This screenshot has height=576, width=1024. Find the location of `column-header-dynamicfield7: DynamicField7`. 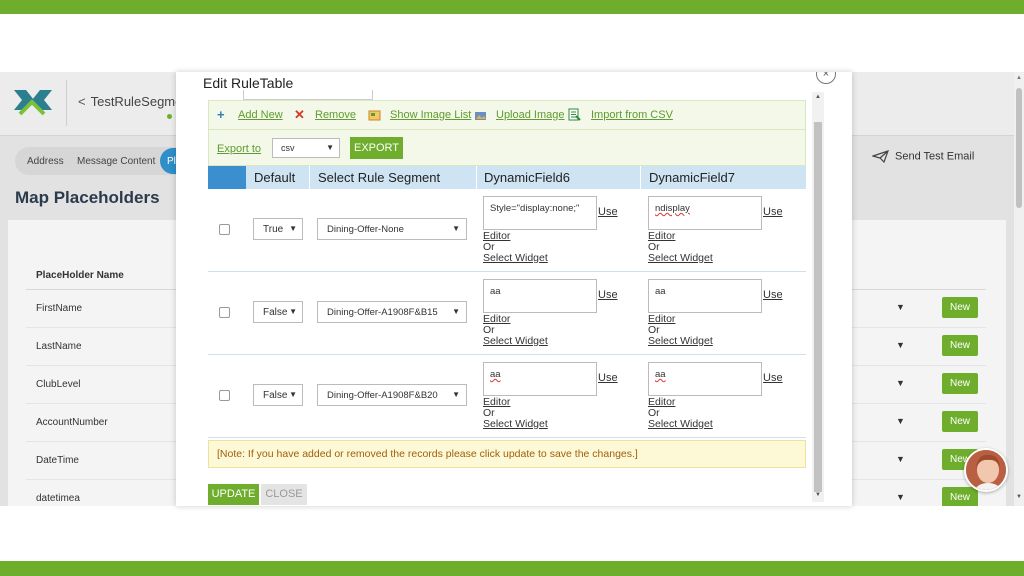

column-header-dynamicfield7: DynamicField7 is located at coordinates (692, 177).